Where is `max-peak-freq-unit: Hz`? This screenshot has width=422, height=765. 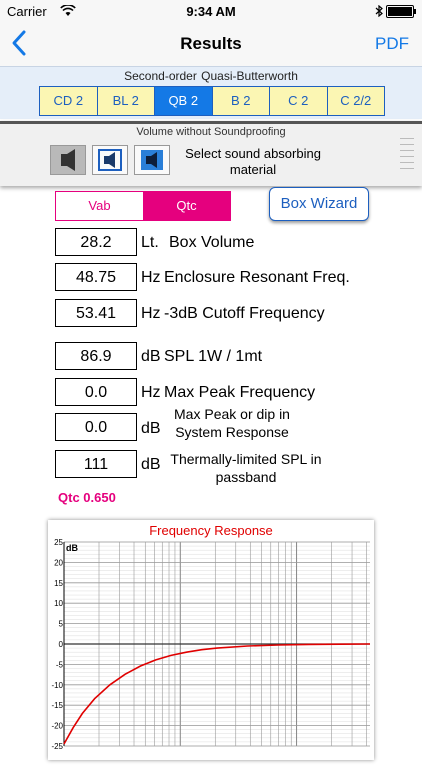 max-peak-freq-unit: Hz is located at coordinates (151, 392).